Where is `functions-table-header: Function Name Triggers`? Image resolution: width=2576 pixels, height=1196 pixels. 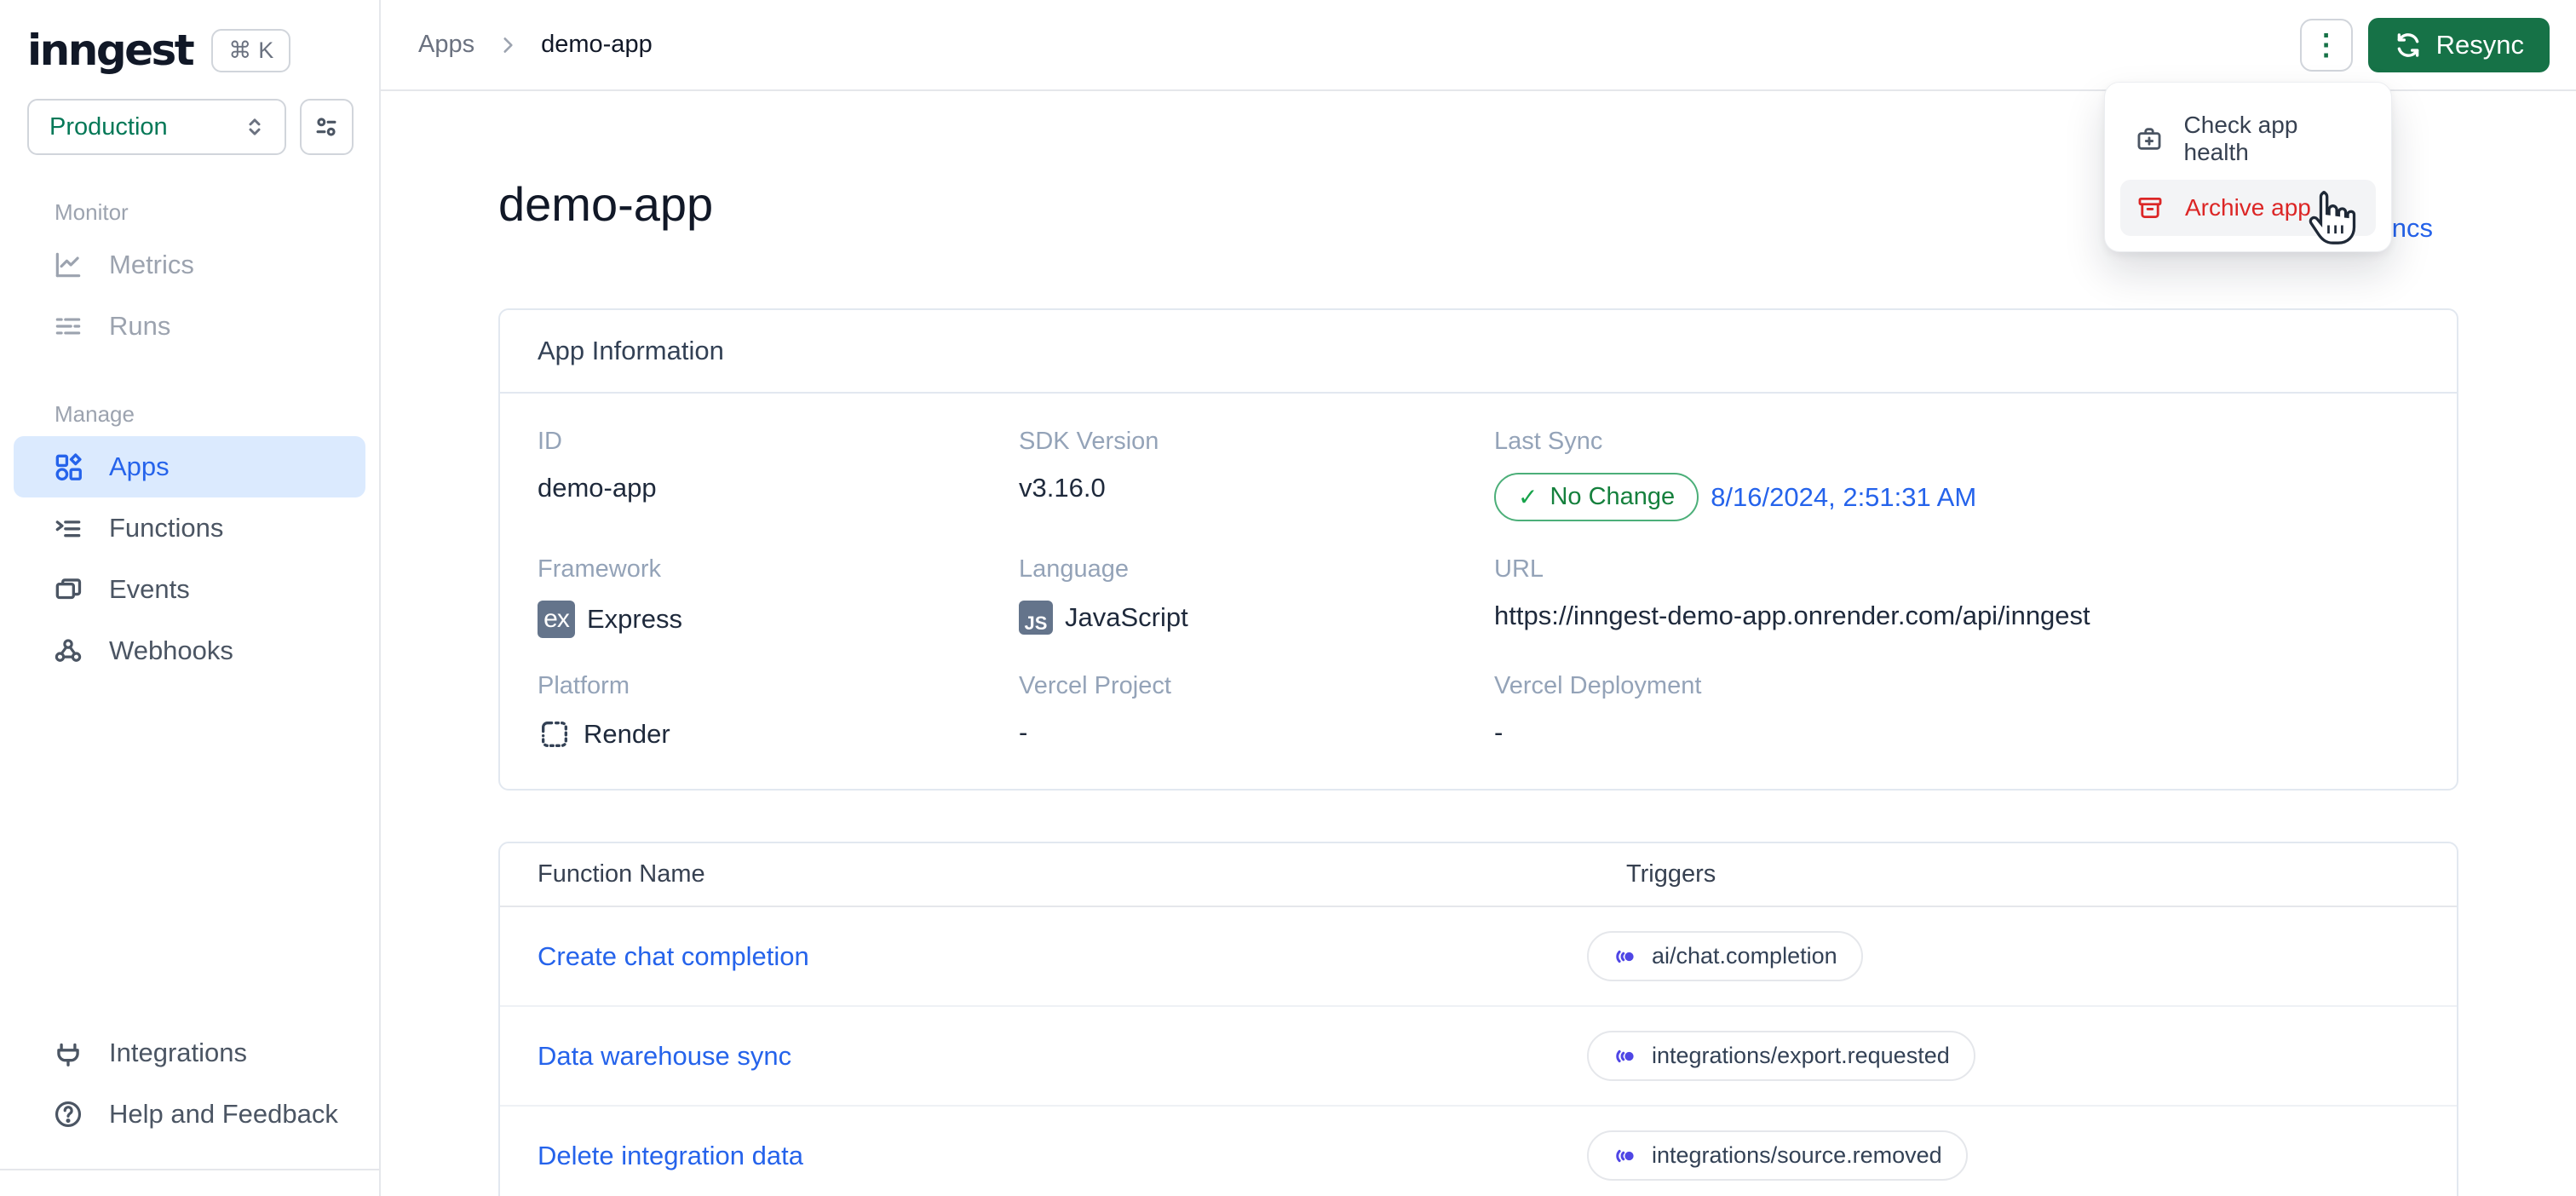
functions-table-header: Function Name Triggers is located at coordinates (1478, 875).